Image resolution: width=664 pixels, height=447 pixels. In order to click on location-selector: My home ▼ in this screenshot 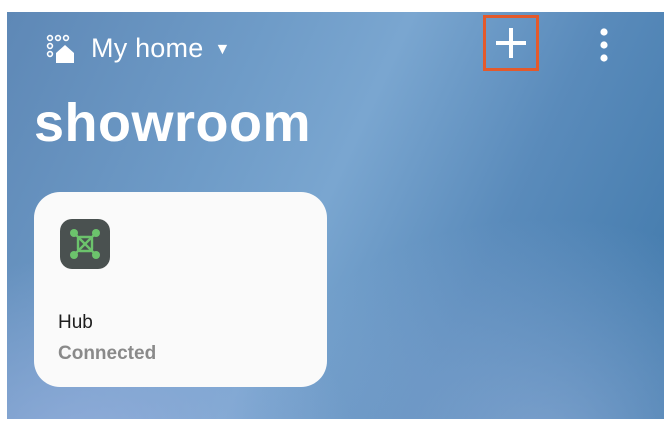, I will do `click(138, 48)`.